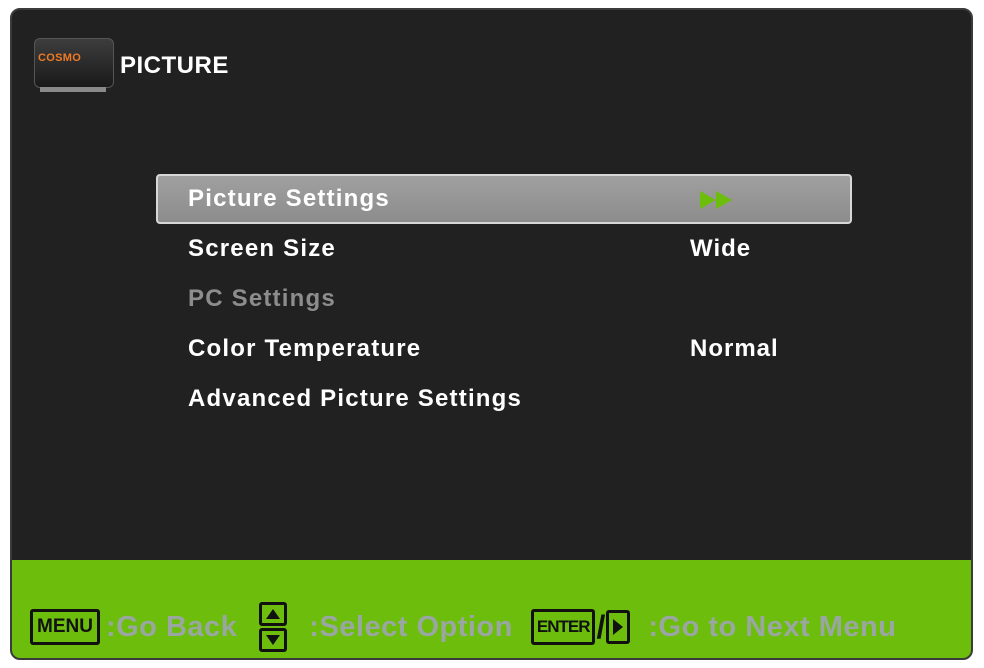 The image size is (984, 668). What do you see at coordinates (273, 627) in the screenshot?
I see `up-down-arrows-icon` at bounding box center [273, 627].